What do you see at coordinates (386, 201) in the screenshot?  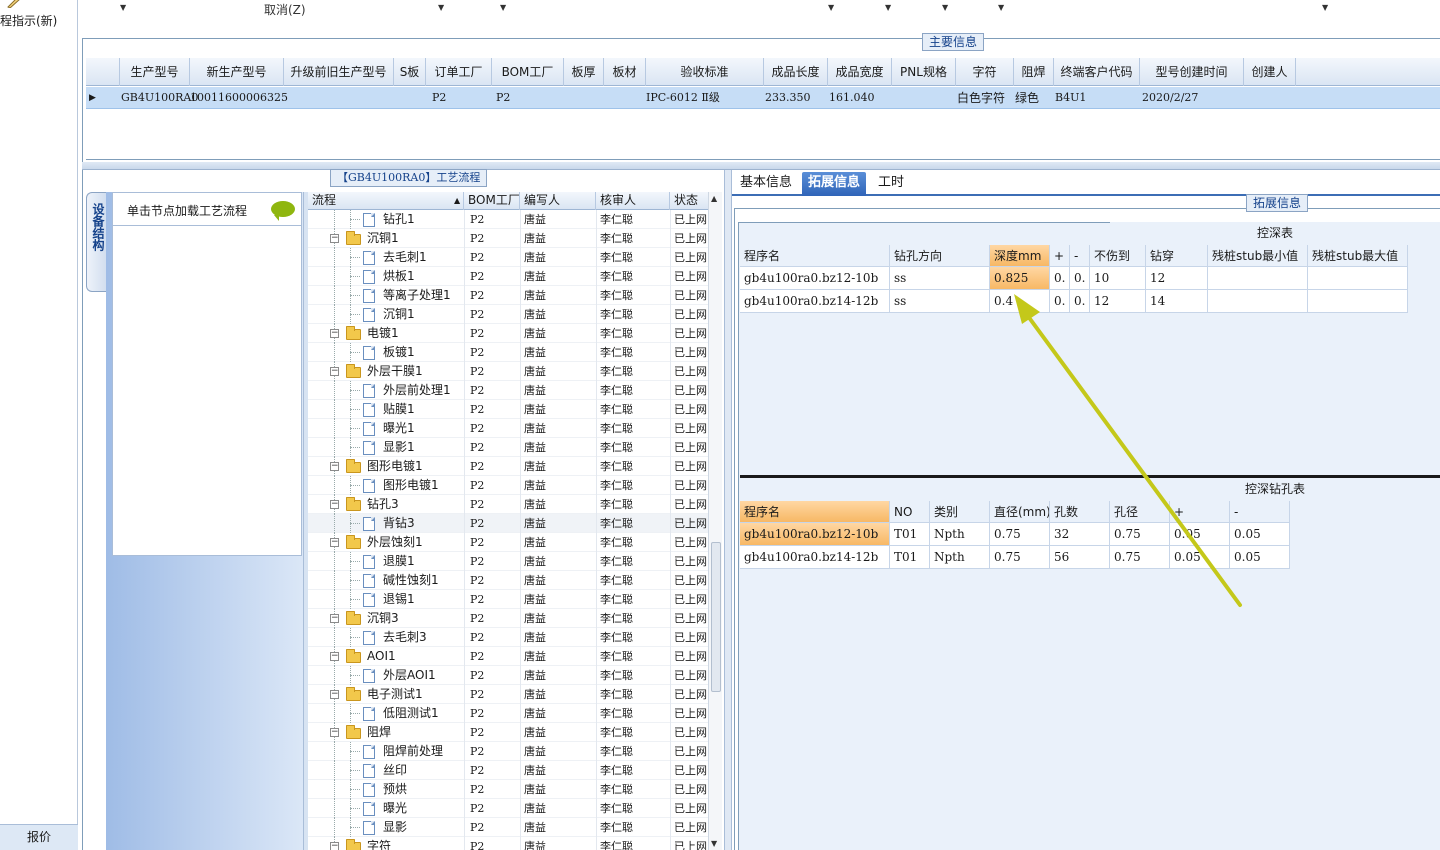 I see `col-flow: 流程` at bounding box center [386, 201].